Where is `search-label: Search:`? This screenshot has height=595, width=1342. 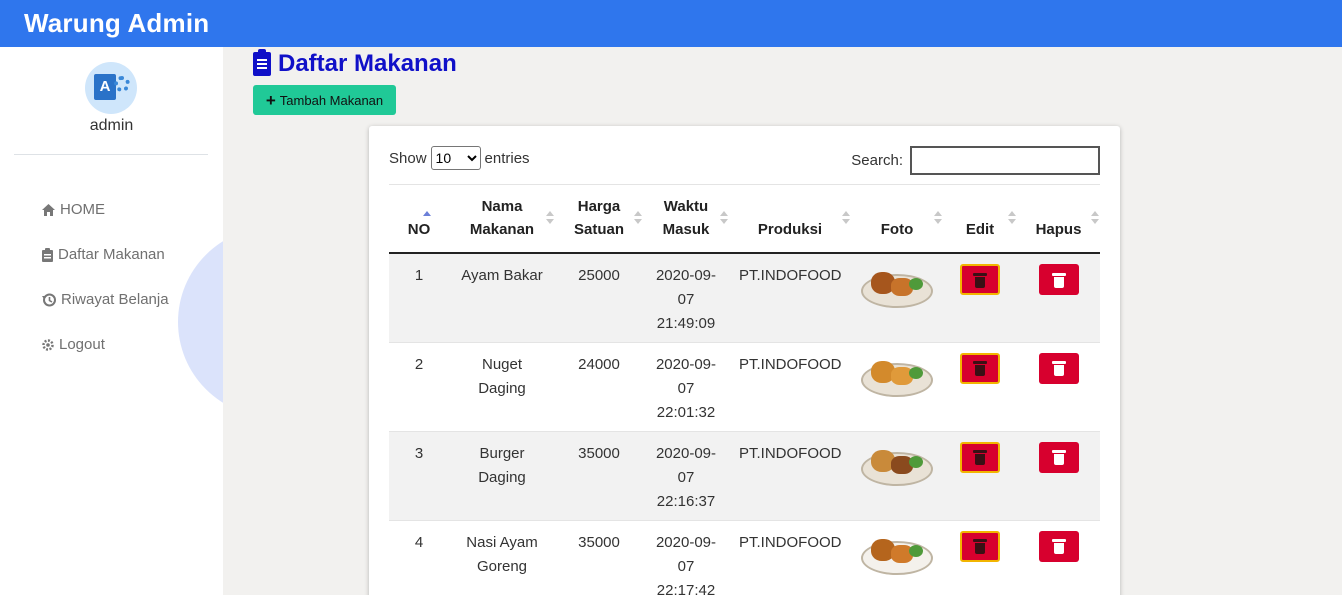 search-label: Search: is located at coordinates (877, 160).